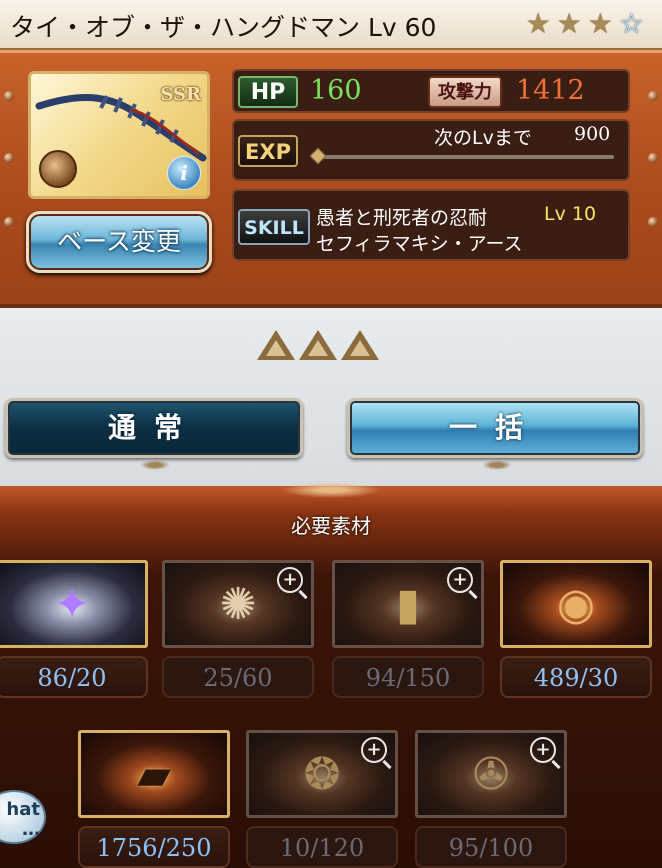  I want to click on weapon-title: タイ・オブ・ザ・ハングドマン Lv 60, so click(223, 27).